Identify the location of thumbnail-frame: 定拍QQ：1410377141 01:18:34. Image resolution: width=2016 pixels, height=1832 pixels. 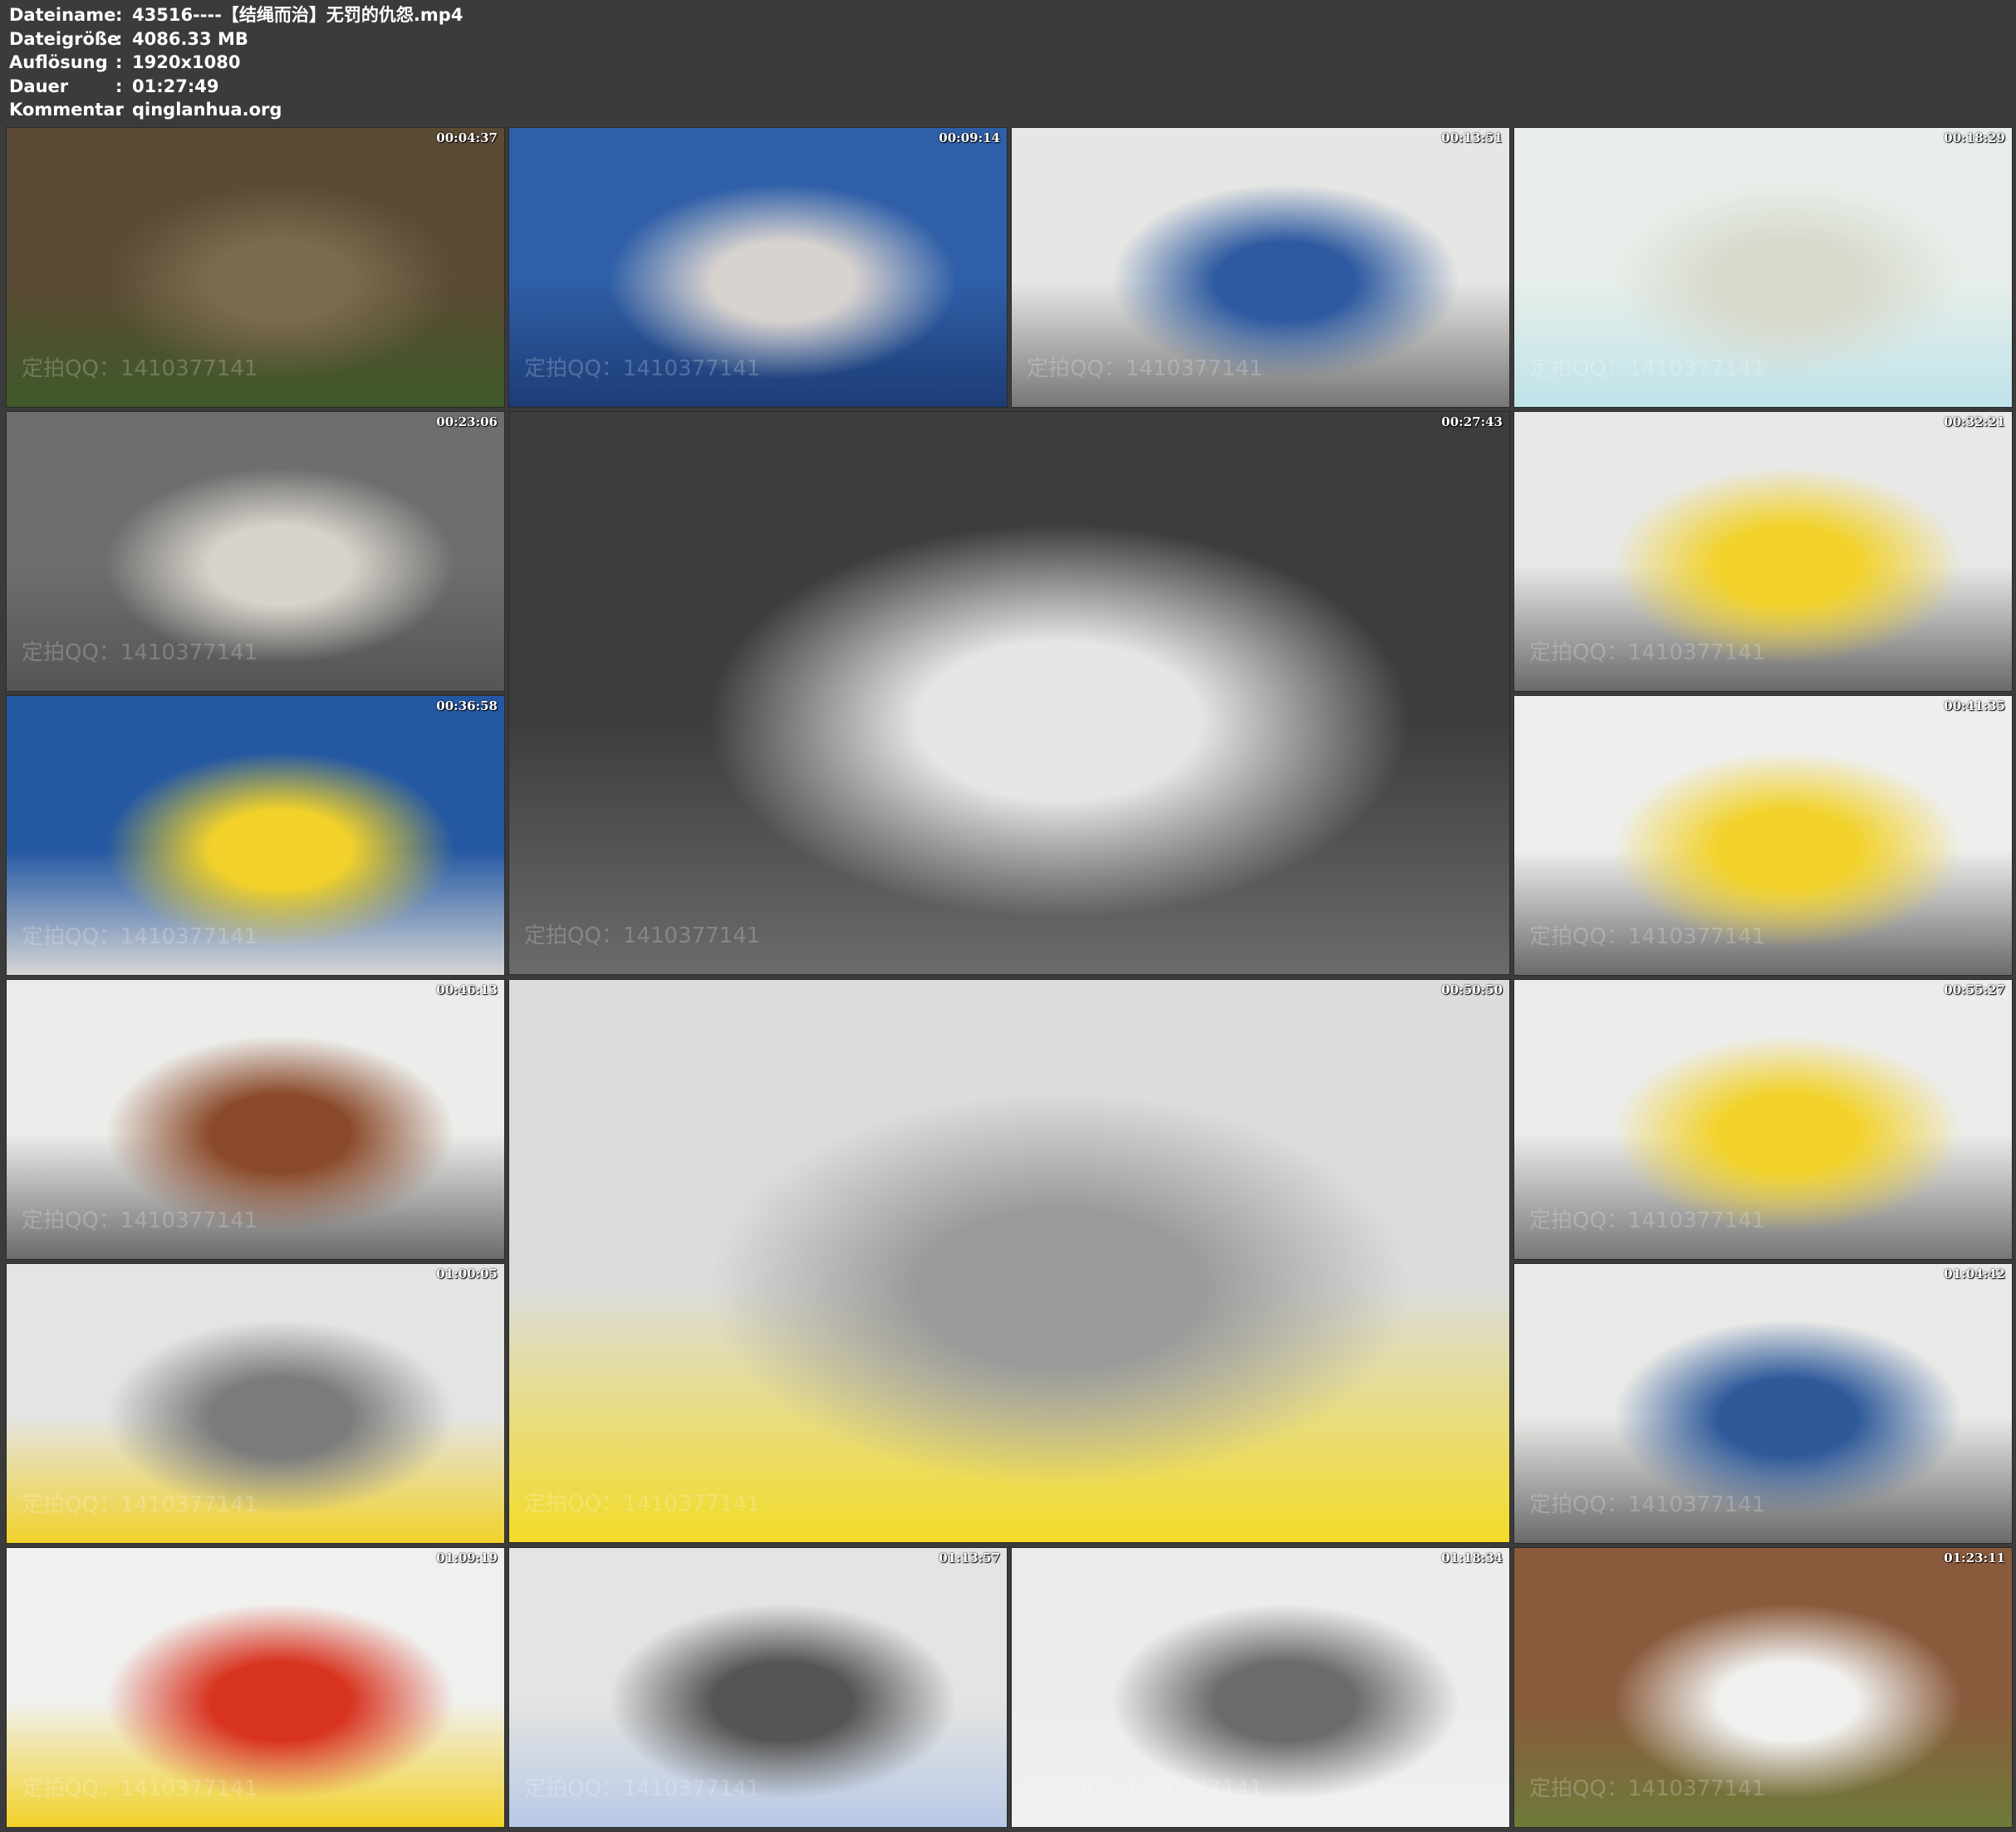
(1260, 1687).